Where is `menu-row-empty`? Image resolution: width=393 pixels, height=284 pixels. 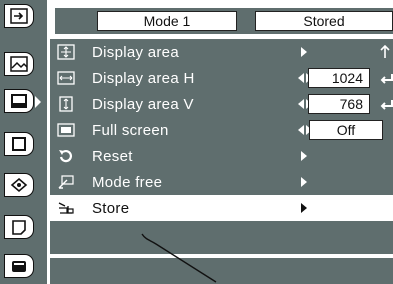 menu-row-empty is located at coordinates (221, 237).